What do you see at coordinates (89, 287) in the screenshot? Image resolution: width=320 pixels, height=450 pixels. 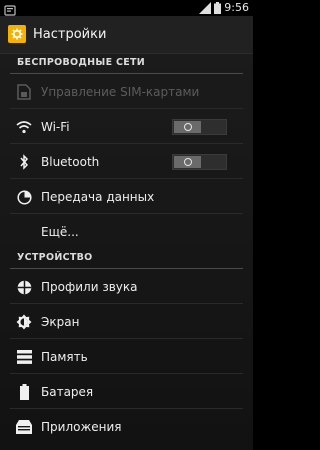 I see `settings-item-label: Профили звука` at bounding box center [89, 287].